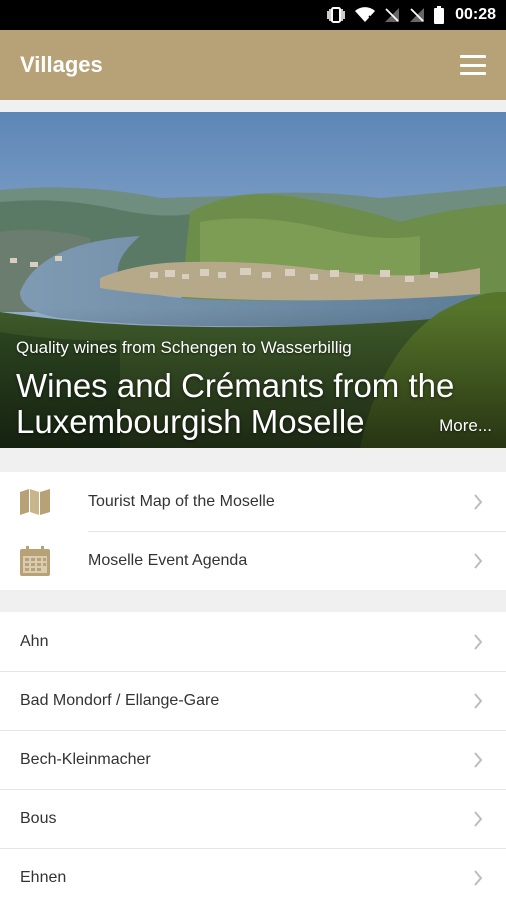  I want to click on list-item-village: Bous, so click(253, 818).